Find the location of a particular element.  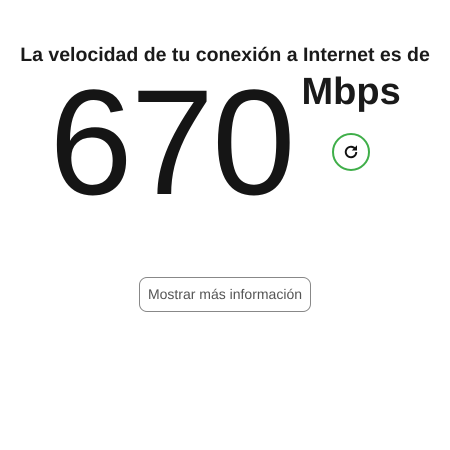

refresh-button is located at coordinates (351, 152).